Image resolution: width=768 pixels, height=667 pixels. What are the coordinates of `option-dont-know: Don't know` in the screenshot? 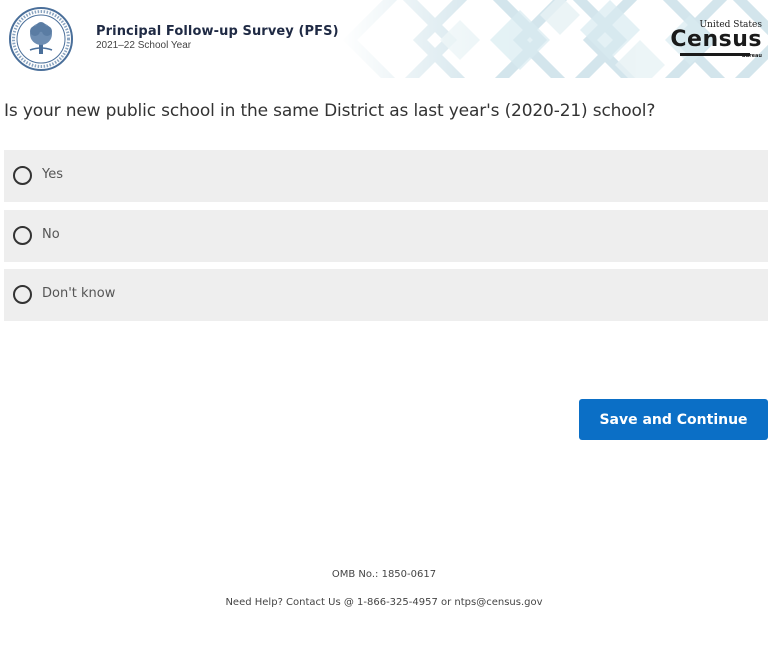 It's located at (386, 295).